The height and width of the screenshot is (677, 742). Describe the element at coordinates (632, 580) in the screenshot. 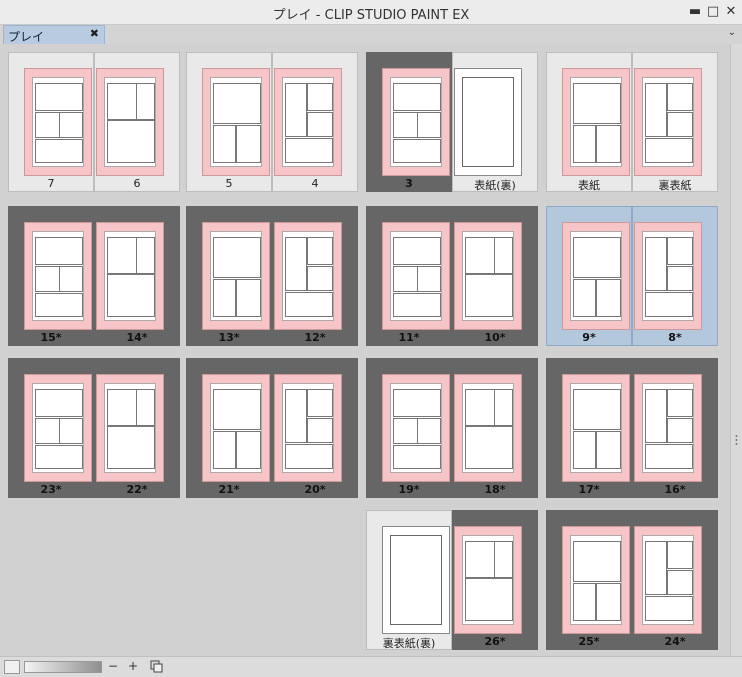

I see `page-spread: 25* 24*` at that location.